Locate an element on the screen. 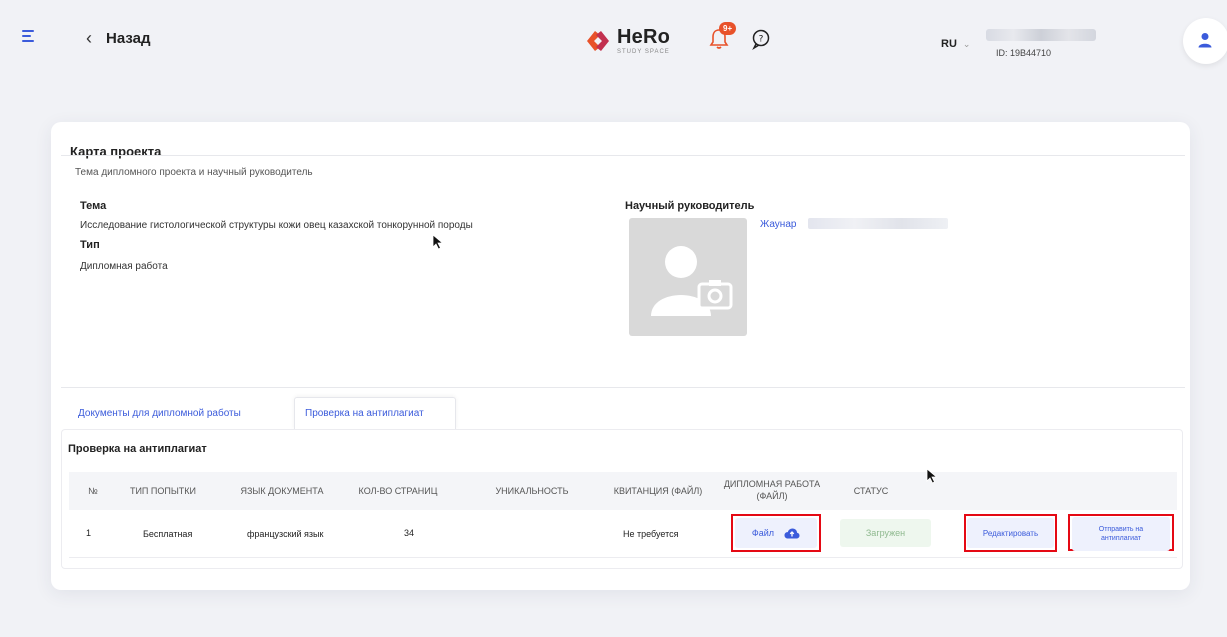 The width and height of the screenshot is (1227, 637). support-chat-icon: ? is located at coordinates (761, 39).